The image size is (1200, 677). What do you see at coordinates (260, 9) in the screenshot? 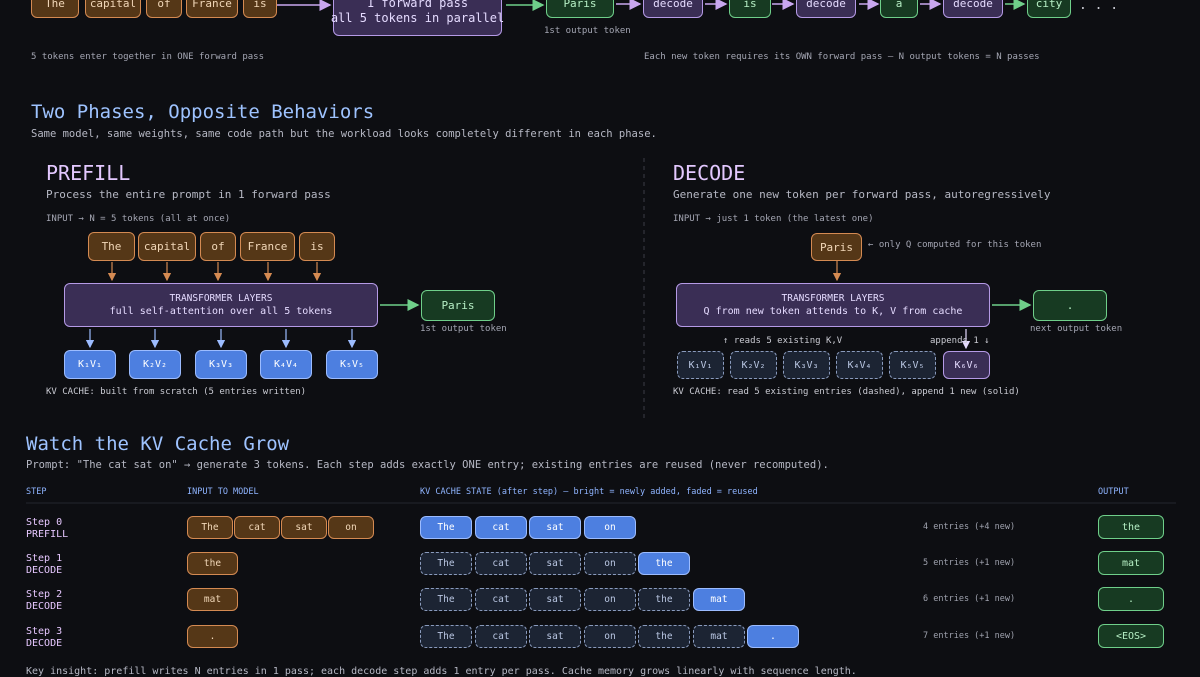
I see `top-token-is: is` at bounding box center [260, 9].